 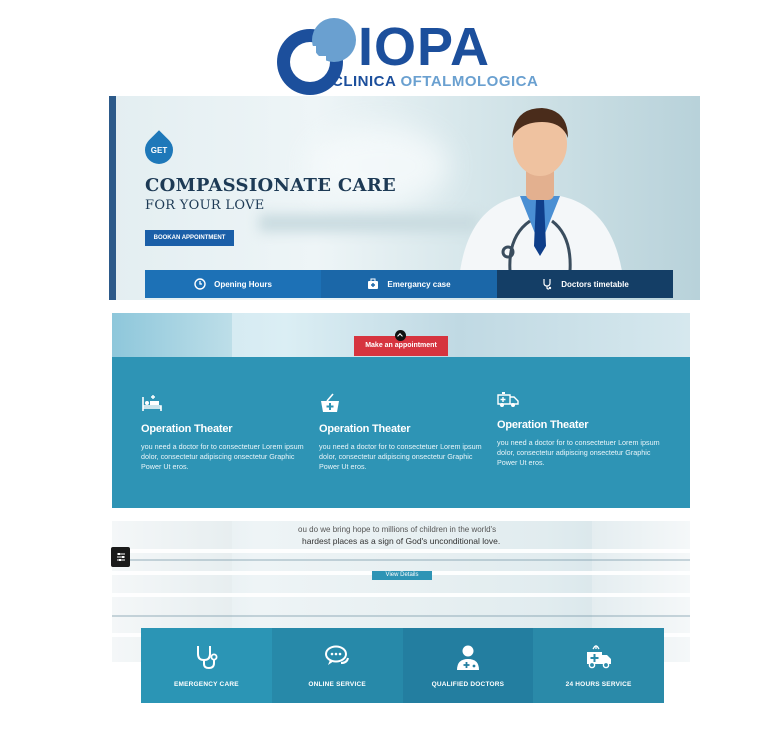 I want to click on opening-hours-tab: Opening Hours, so click(x=233, y=284).